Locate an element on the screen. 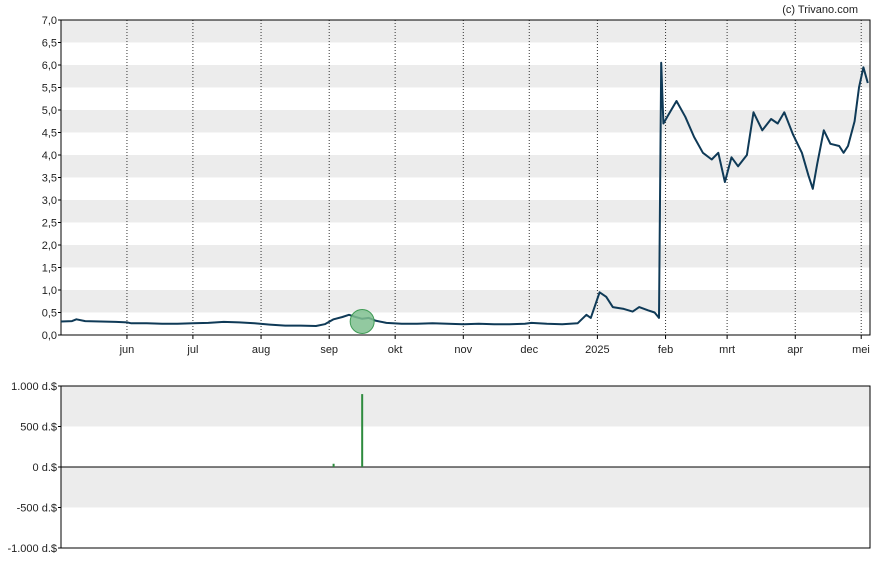 The image size is (888, 565). price-x-tick: jun is located at coordinates (127, 350).